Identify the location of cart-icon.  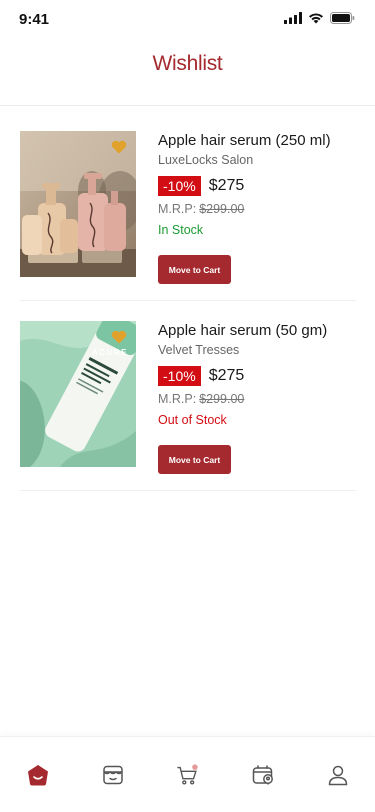
(187, 774).